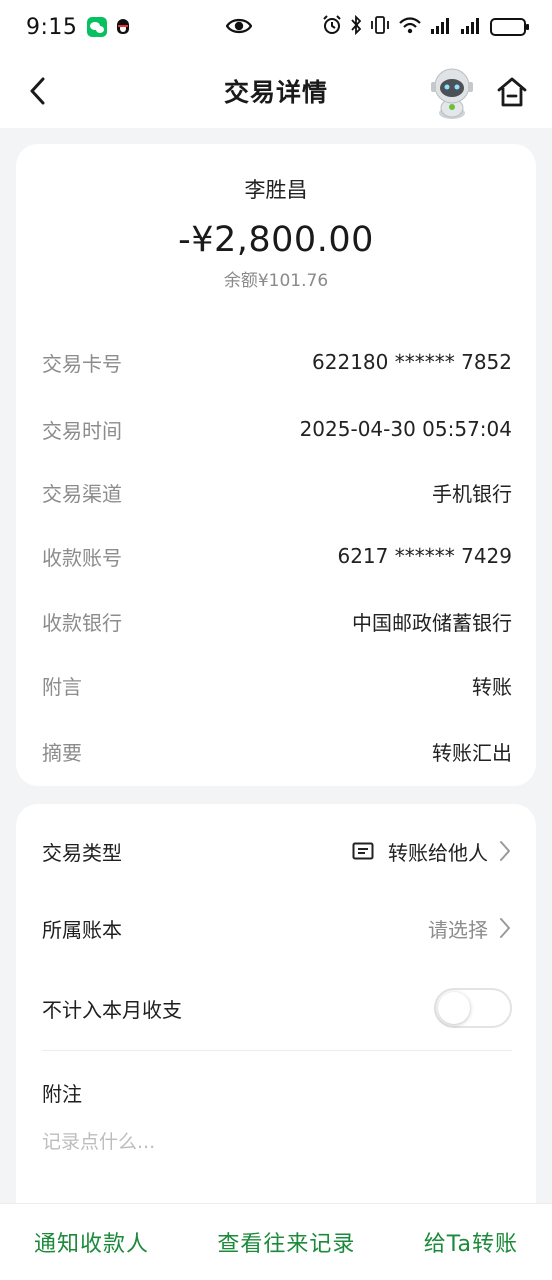 The height and width of the screenshot is (1280, 552). Describe the element at coordinates (356, 26) in the screenshot. I see `bluetooth-icon` at that location.